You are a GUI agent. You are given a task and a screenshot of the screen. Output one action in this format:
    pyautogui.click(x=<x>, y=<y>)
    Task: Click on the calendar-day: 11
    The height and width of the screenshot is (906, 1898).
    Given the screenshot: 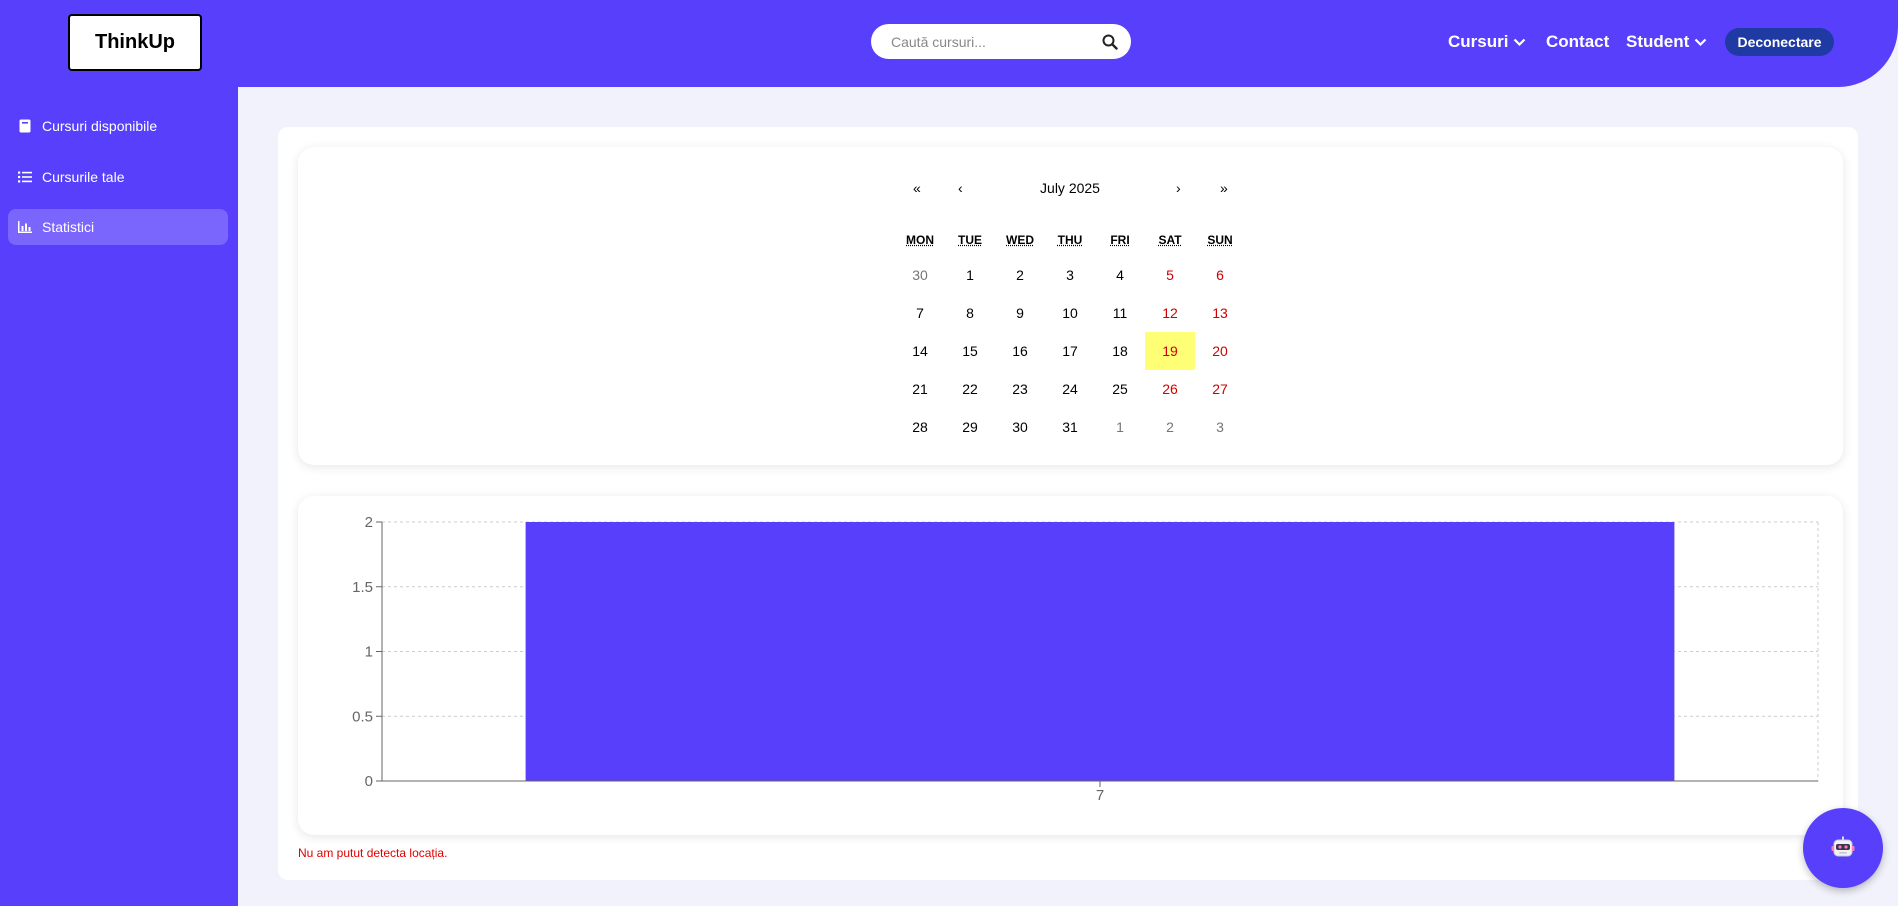 What is the action you would take?
    pyautogui.click(x=1120, y=313)
    